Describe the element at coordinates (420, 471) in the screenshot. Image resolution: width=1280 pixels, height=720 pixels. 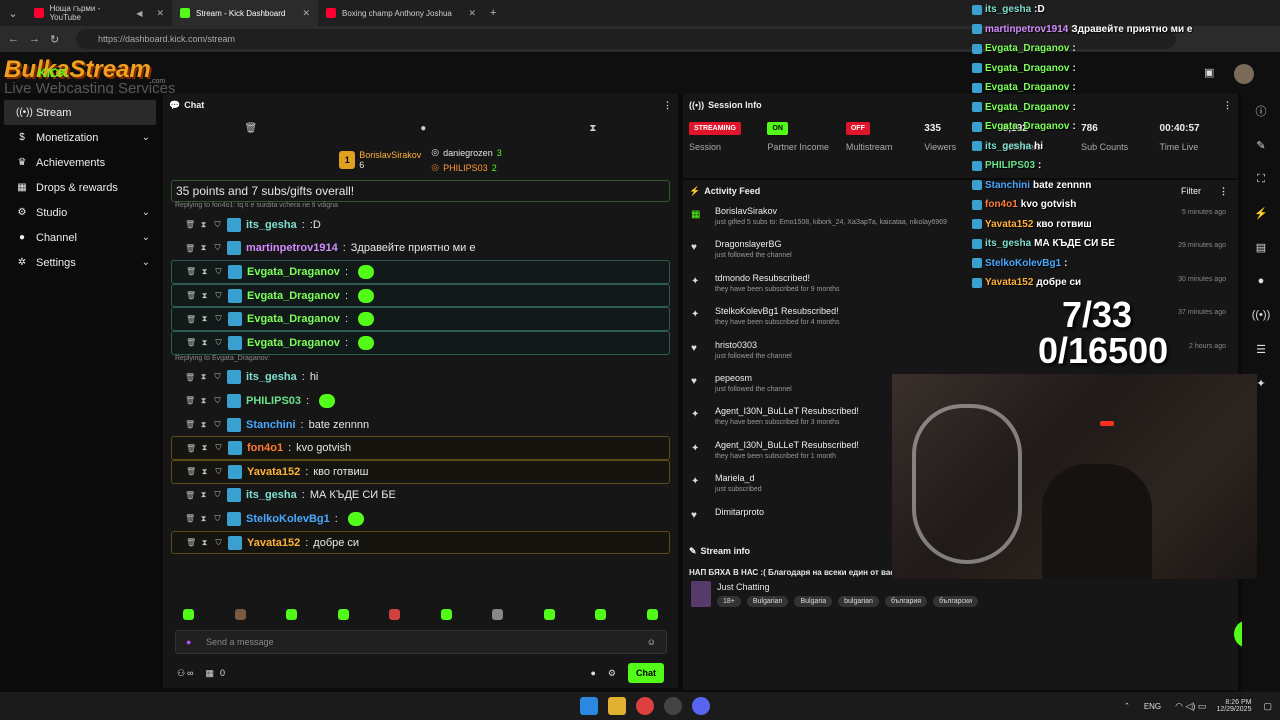
I see `chat-message: 🗑 ⧗ ⛉ Yavata152: кво готвиш` at that location.